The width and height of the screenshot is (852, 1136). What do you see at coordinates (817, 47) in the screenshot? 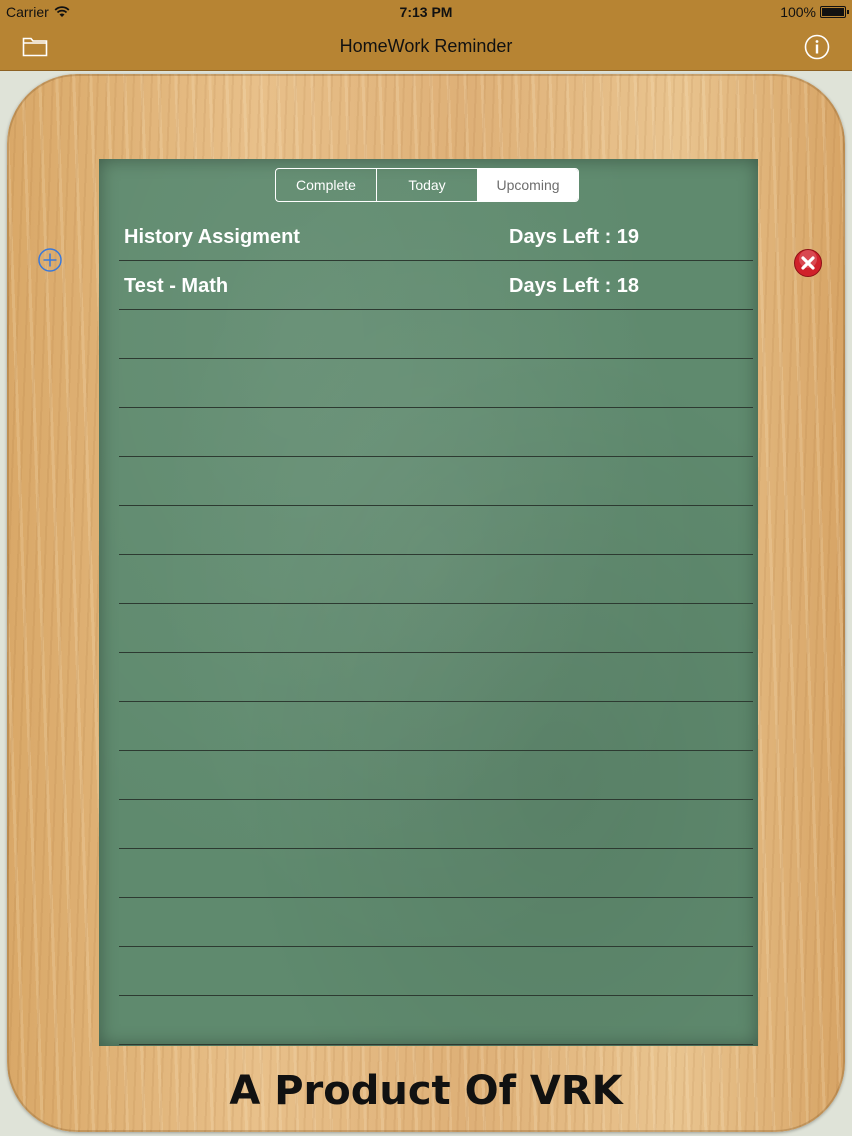
I see `info-icon` at bounding box center [817, 47].